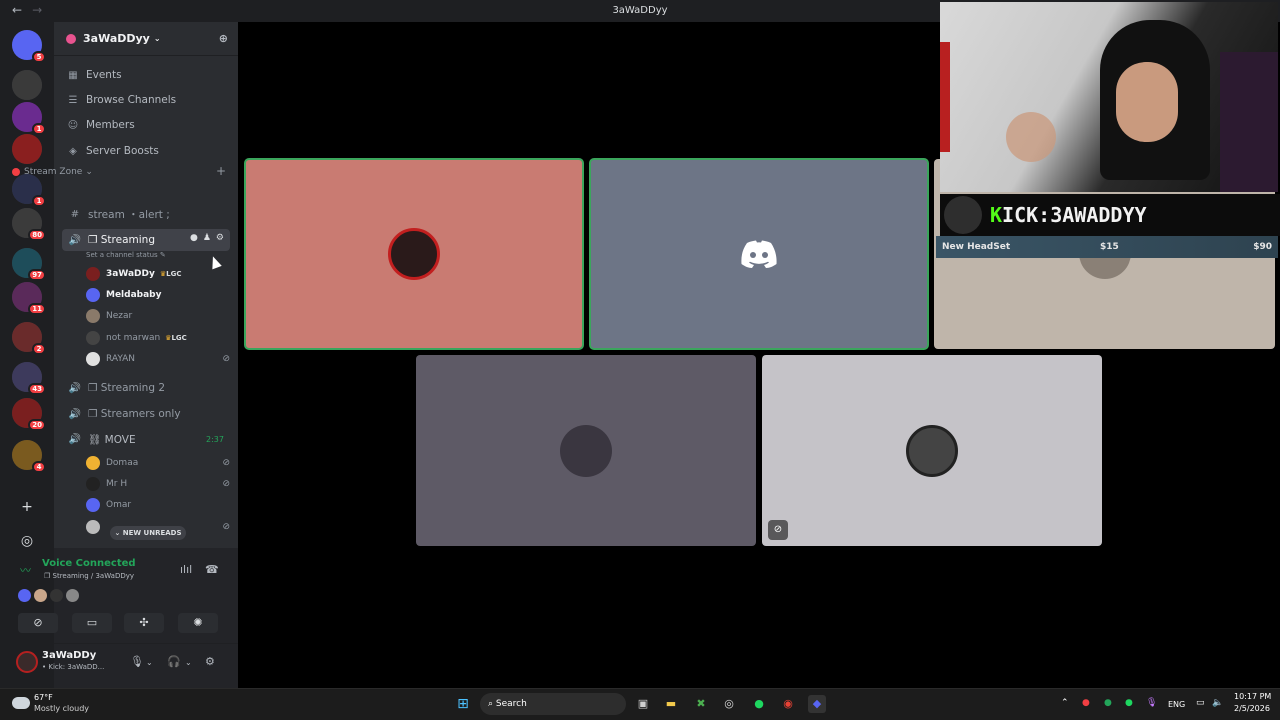  I want to click on channel-streaming: 🔊 ❐ Streaming ● ♟ ⚙, so click(146, 240).